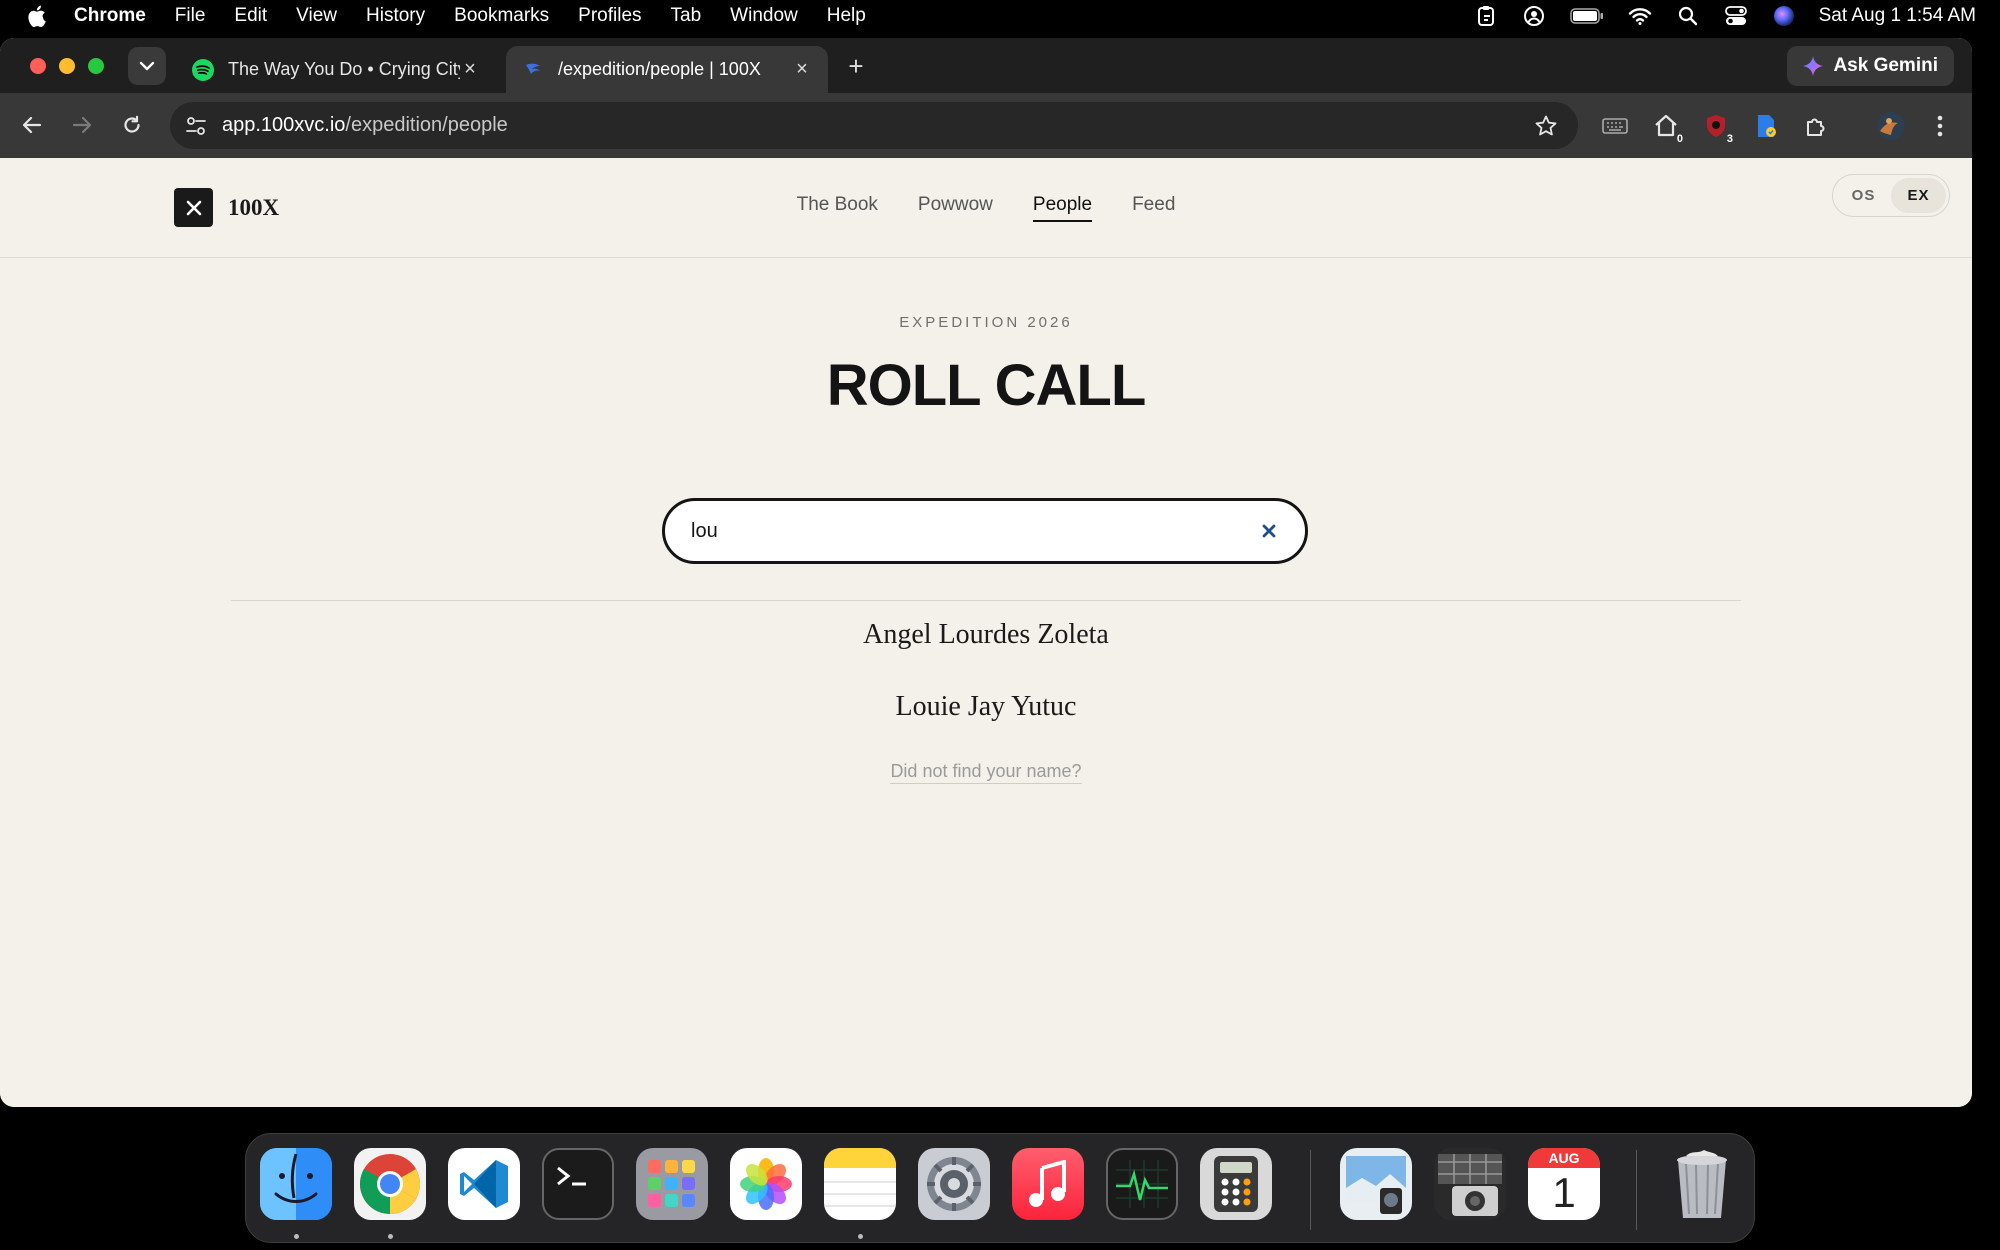 The height and width of the screenshot is (1250, 2000). What do you see at coordinates (1891, 126) in the screenshot?
I see `profile-avatar` at bounding box center [1891, 126].